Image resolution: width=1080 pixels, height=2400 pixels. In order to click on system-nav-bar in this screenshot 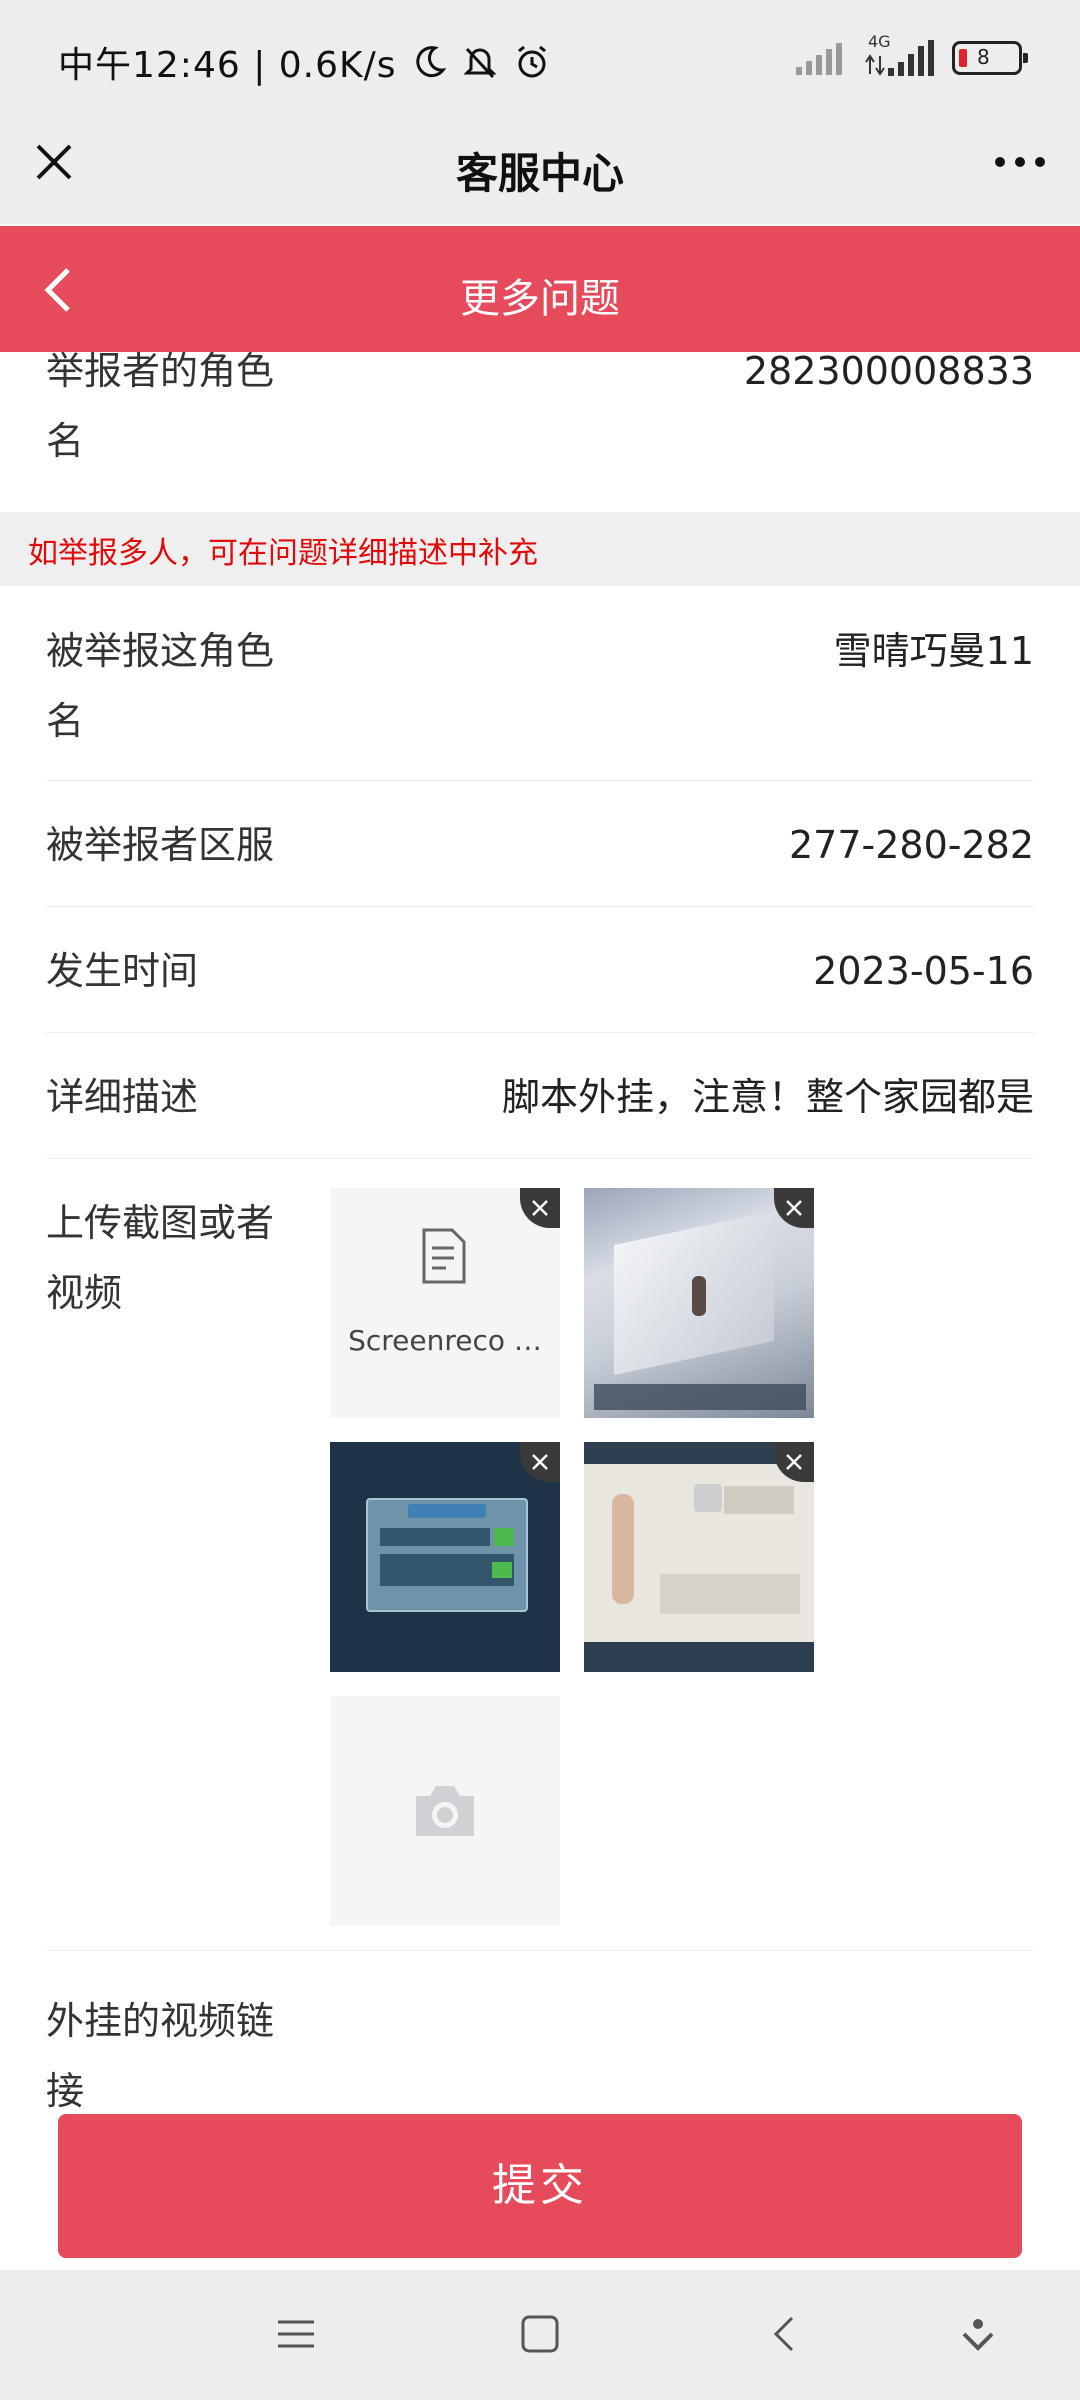, I will do `click(540, 2335)`.